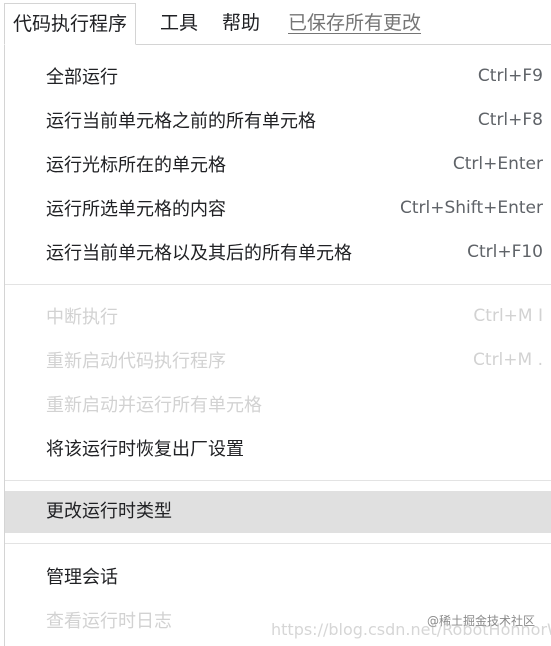 This screenshot has height=646, width=551. What do you see at coordinates (278, 578) in the screenshot?
I see `menu-item-manage-sessions: 管理会话` at bounding box center [278, 578].